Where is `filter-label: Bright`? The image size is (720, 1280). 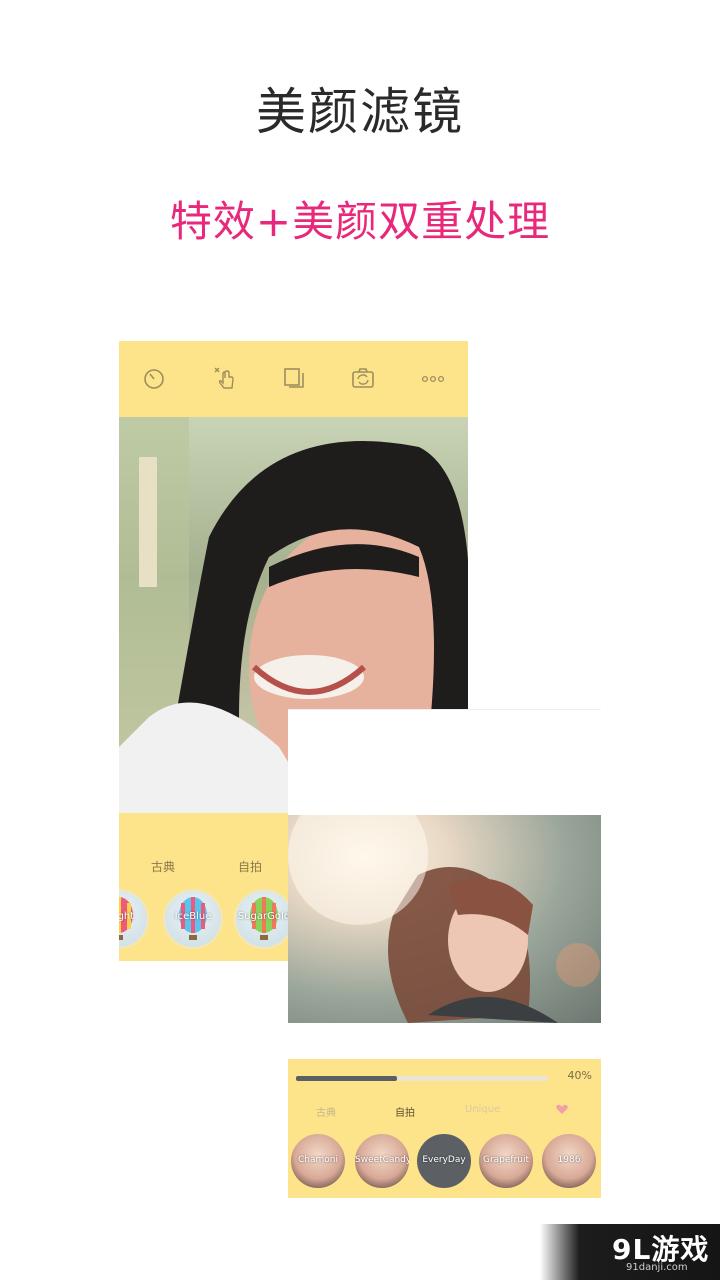 filter-label: Bright is located at coordinates (127, 916).